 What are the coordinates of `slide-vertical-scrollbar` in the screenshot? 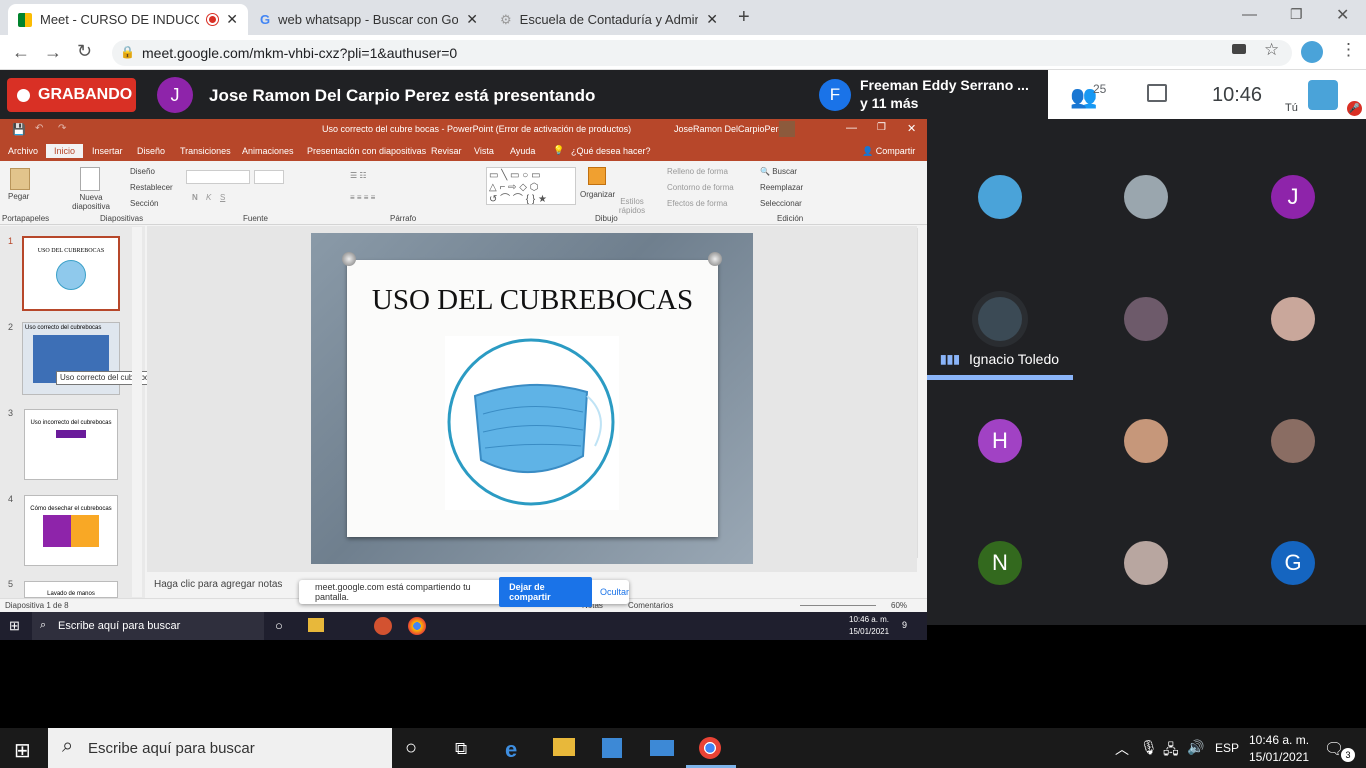 It's located at (922, 393).